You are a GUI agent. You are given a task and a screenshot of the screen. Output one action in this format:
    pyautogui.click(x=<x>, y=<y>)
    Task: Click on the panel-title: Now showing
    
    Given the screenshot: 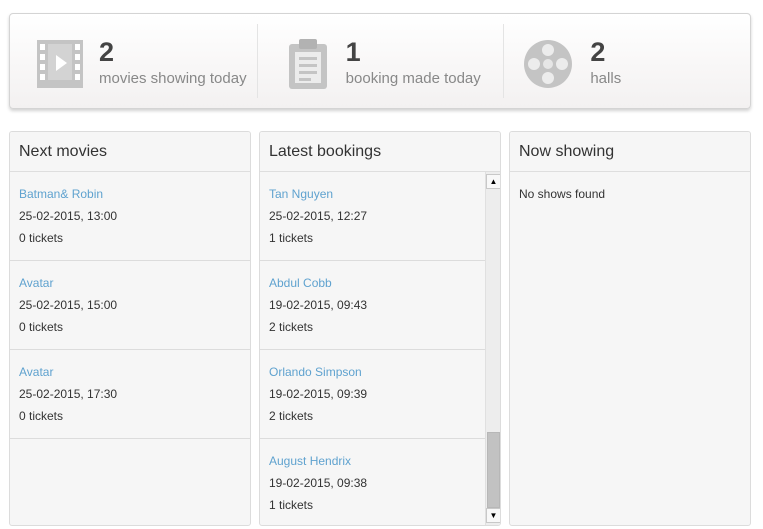 What is the action you would take?
    pyautogui.click(x=630, y=152)
    